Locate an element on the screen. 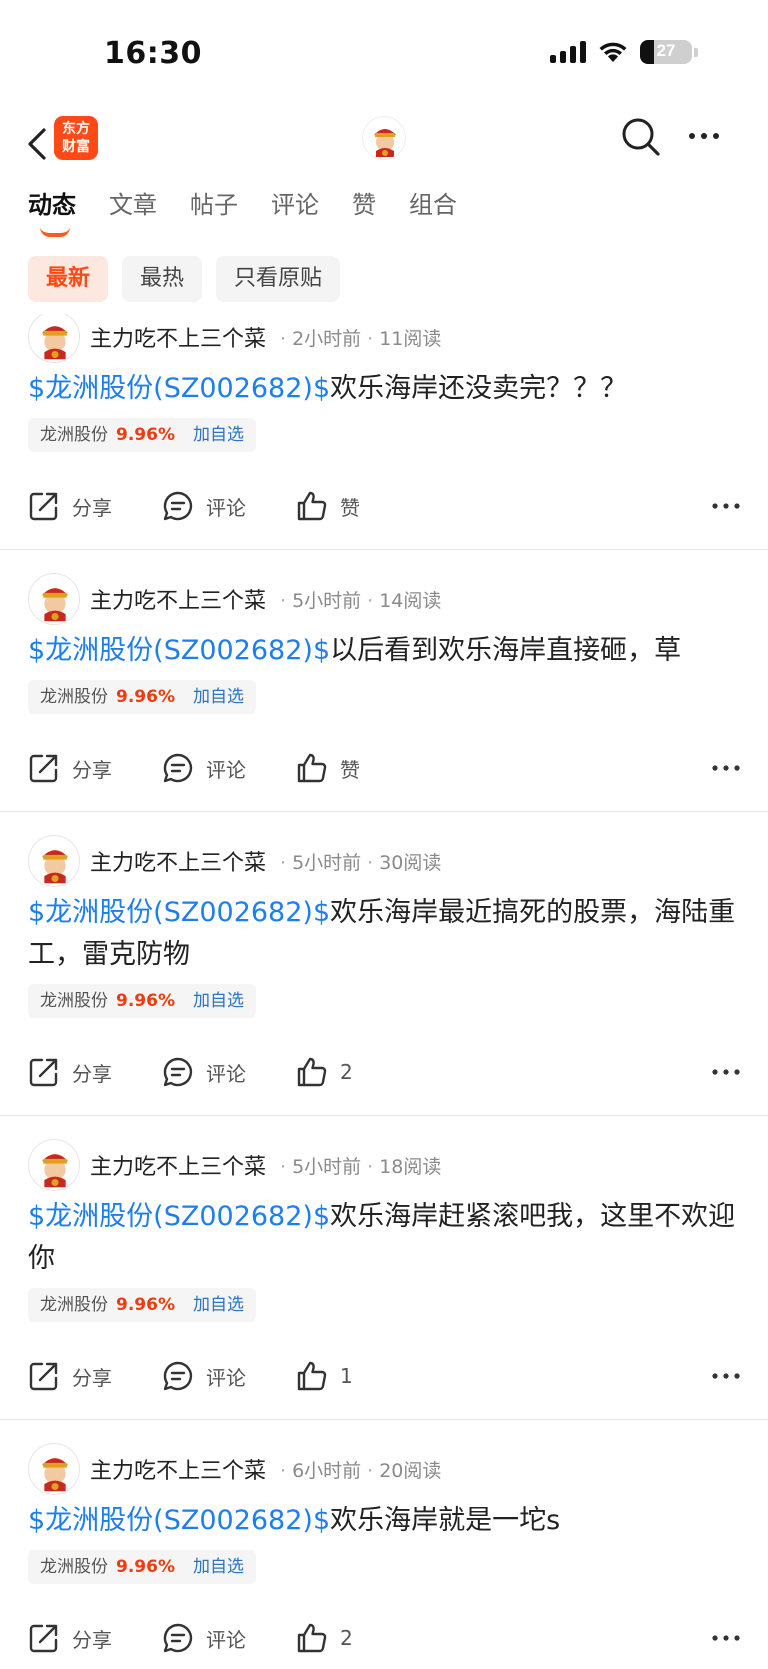 This screenshot has height=1669, width=768. eastmoney-logo: 东方 财富 is located at coordinates (76, 138).